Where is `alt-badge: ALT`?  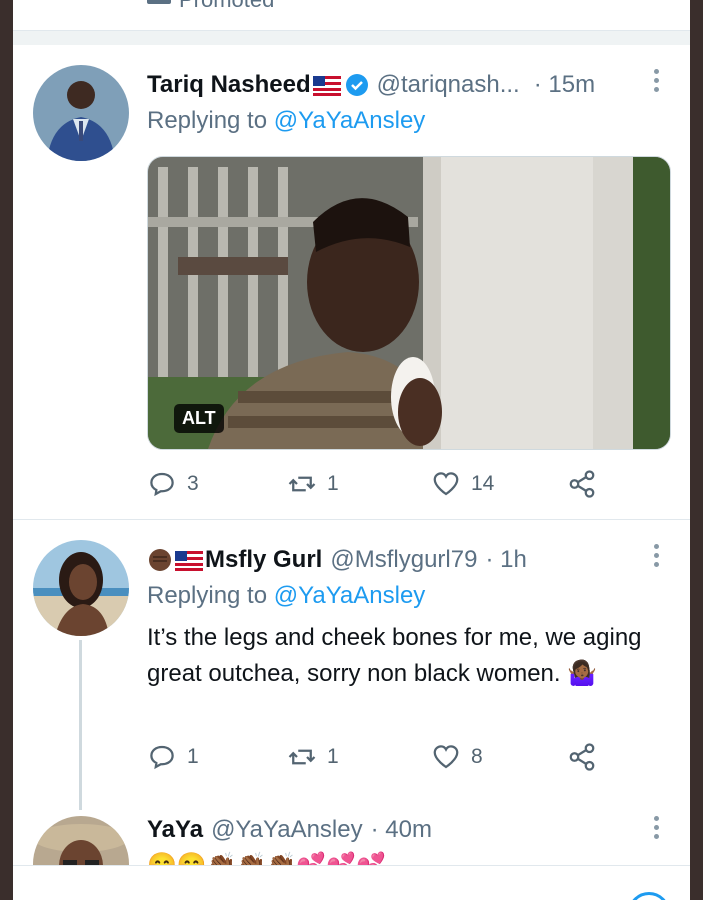 alt-badge: ALT is located at coordinates (199, 418).